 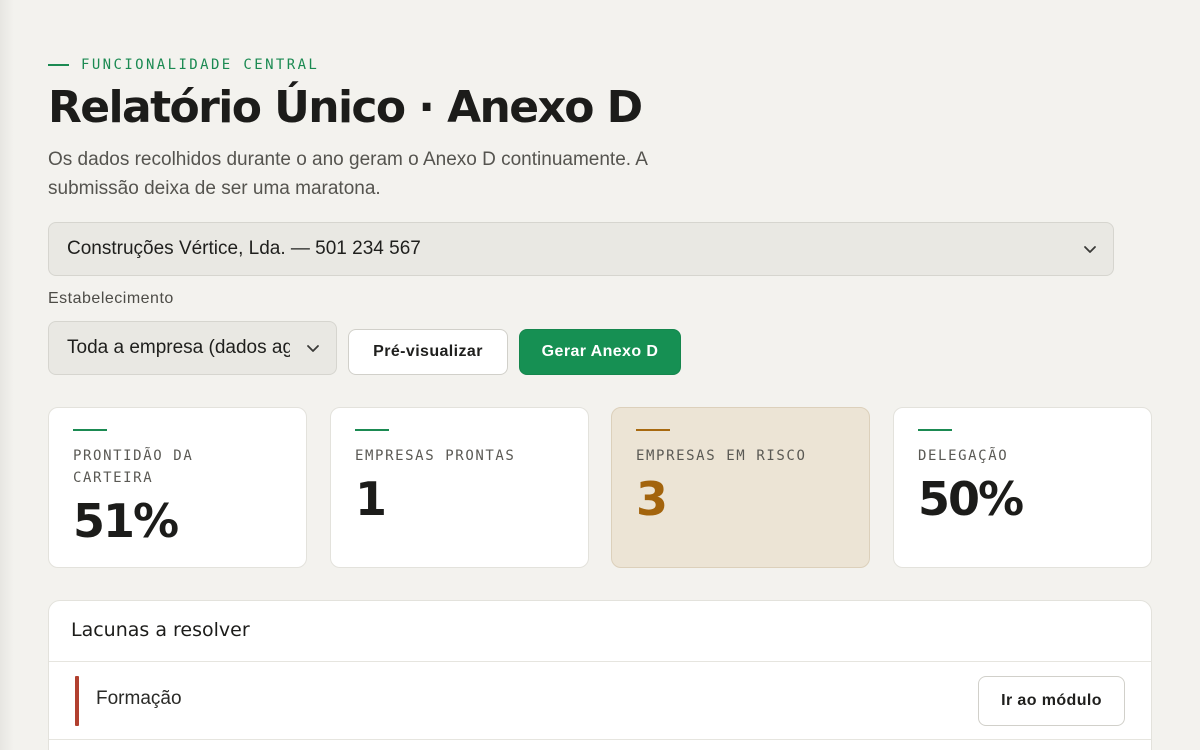 What do you see at coordinates (139, 698) in the screenshot?
I see `gap-name: Formação` at bounding box center [139, 698].